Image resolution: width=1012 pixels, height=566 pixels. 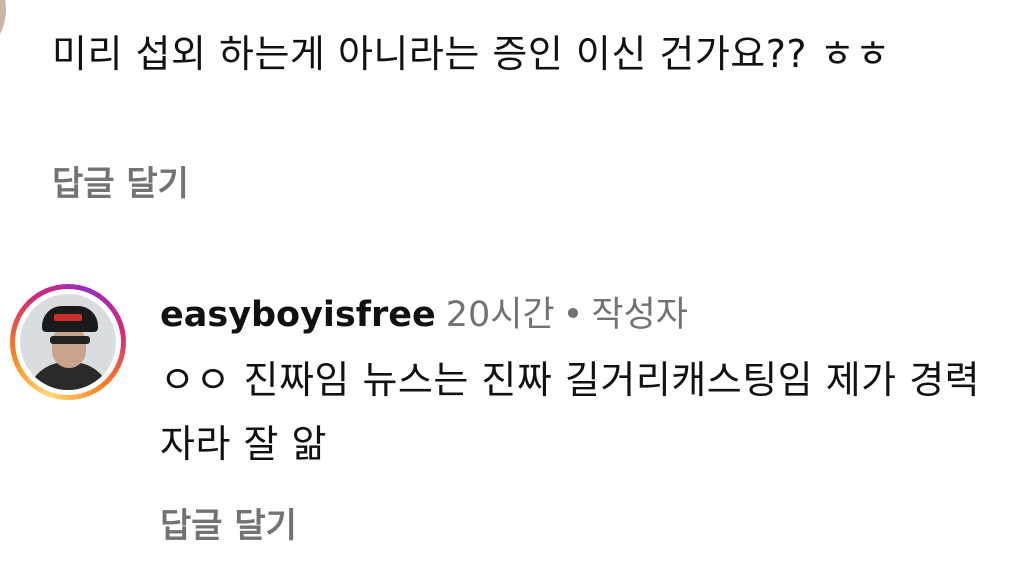 I want to click on avatar, so click(x=68, y=342).